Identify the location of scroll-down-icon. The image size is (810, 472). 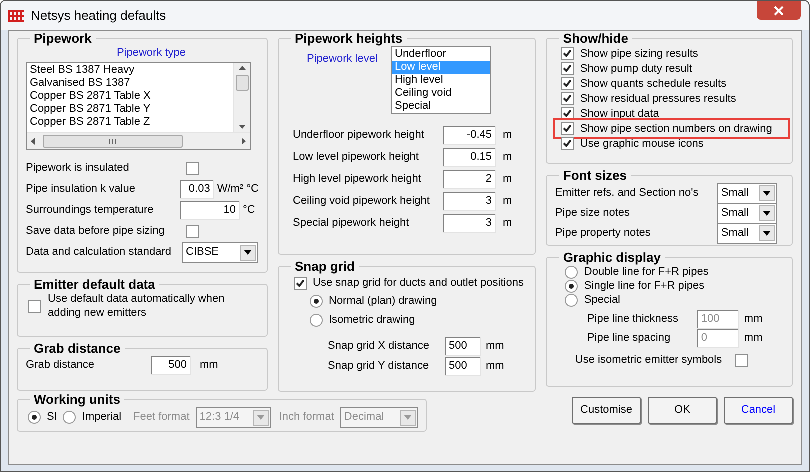
(242, 127).